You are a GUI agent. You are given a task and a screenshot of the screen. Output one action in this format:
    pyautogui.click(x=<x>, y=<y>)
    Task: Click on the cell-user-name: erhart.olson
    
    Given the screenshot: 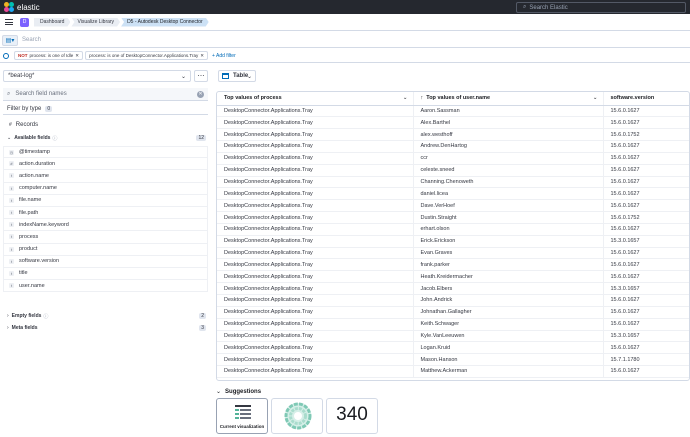 What is the action you would take?
    pyautogui.click(x=508, y=229)
    